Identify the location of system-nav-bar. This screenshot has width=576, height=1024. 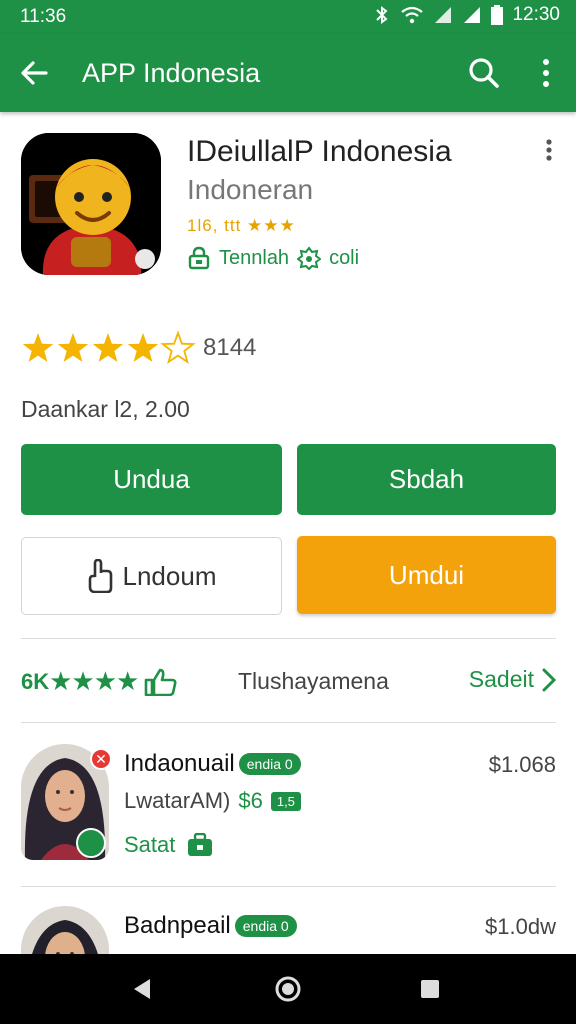
(288, 989).